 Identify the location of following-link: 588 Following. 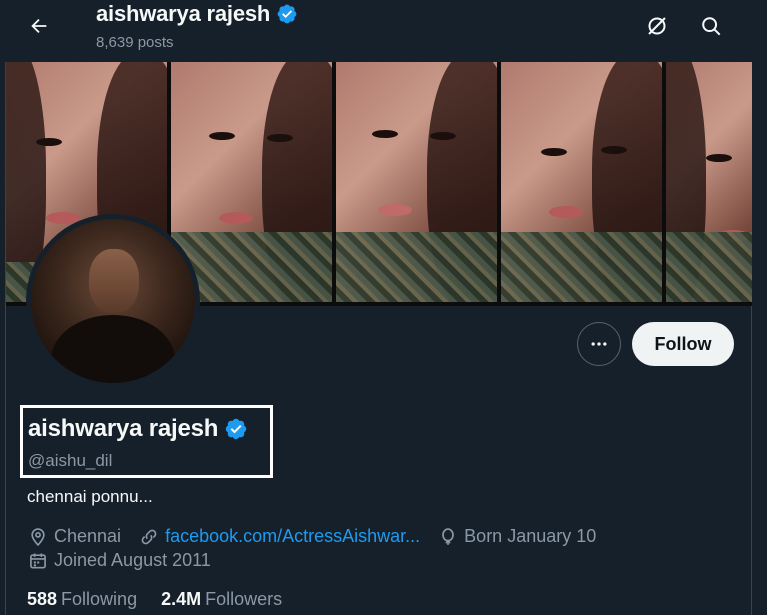
(82, 599).